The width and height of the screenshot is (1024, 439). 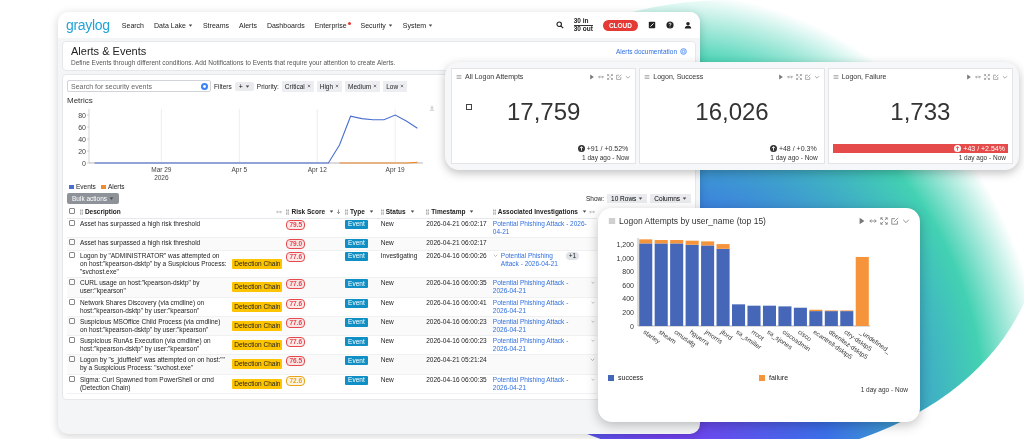 What do you see at coordinates (670, 25) in the screenshot?
I see `help-icon` at bounding box center [670, 25].